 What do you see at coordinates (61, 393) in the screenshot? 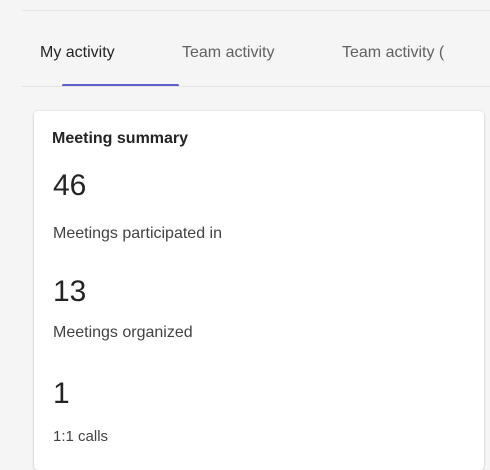
I see `one-on-one-calls-value: 1` at bounding box center [61, 393].